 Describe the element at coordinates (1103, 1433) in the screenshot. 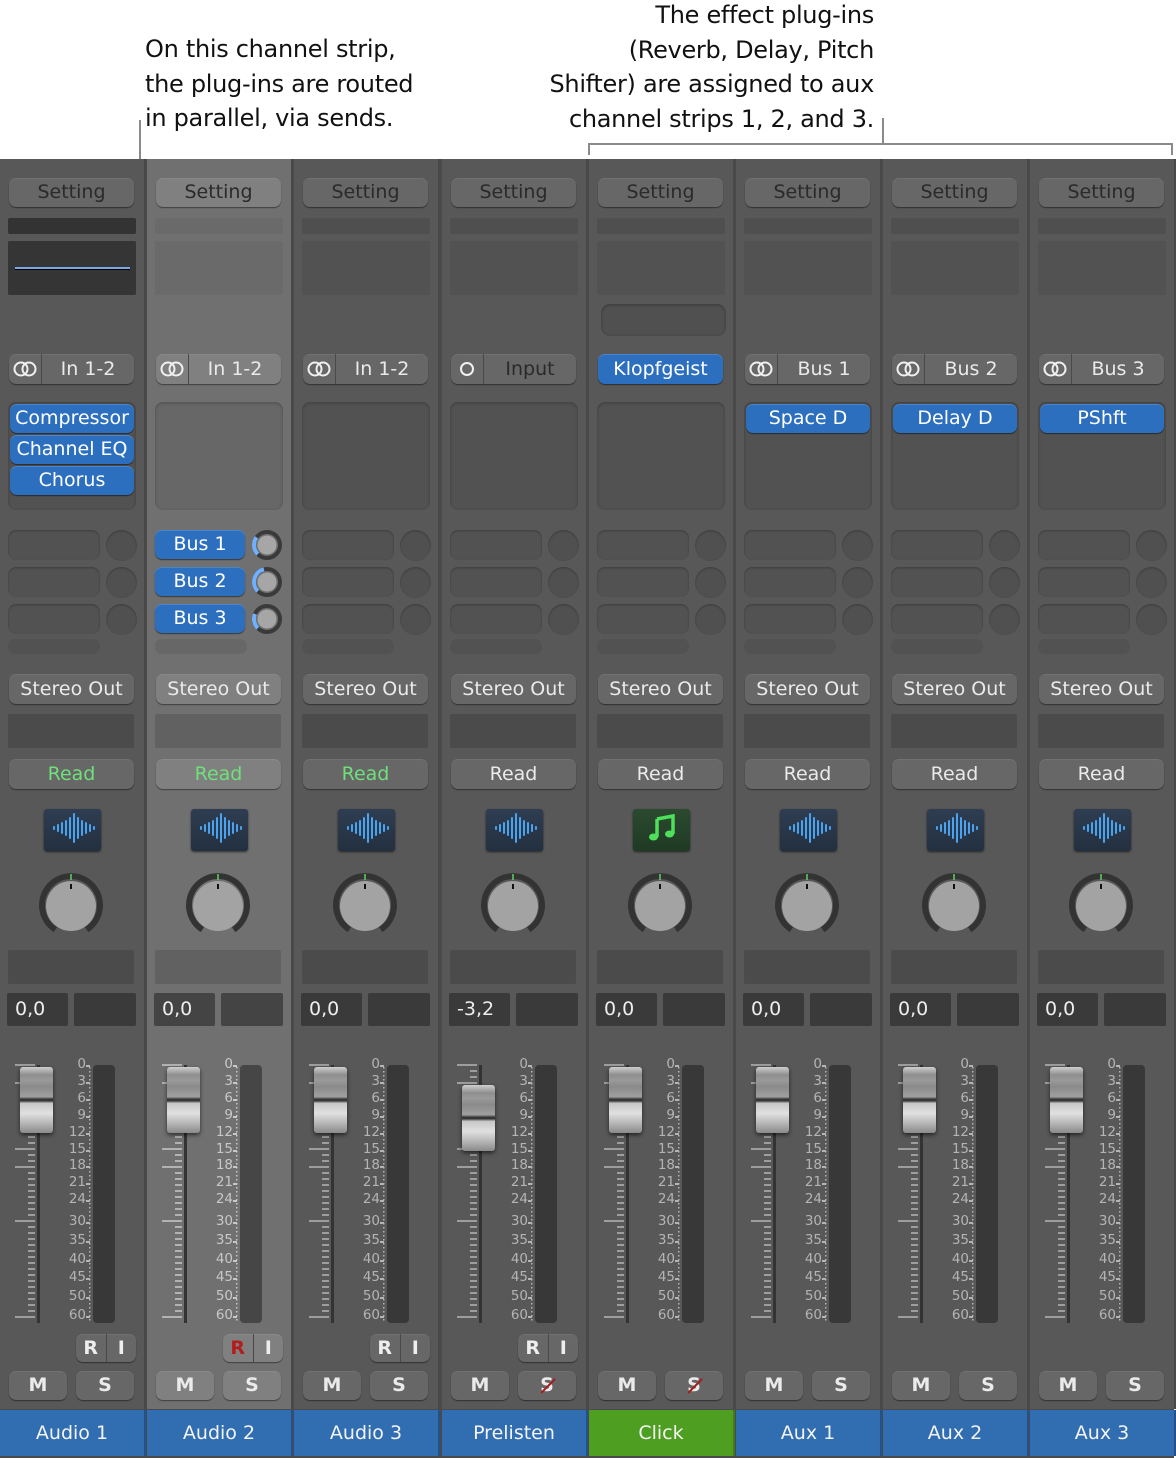

I see `channel-name: Aux 3` at that location.